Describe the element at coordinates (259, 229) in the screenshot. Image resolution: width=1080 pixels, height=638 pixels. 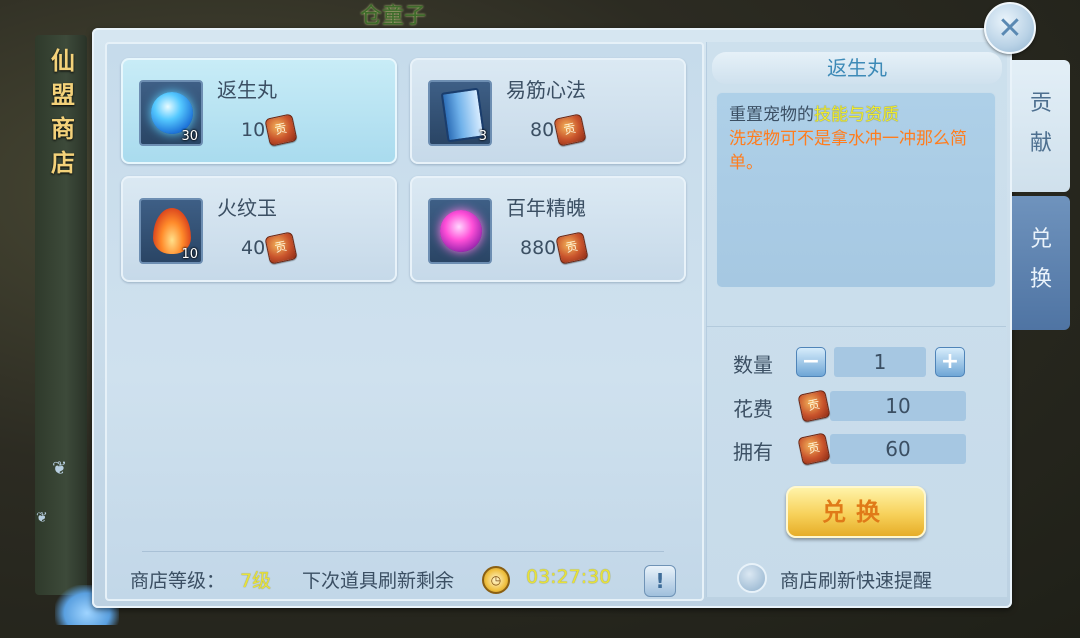
I see `item-card: 10 火纹玉 40 贡` at that location.